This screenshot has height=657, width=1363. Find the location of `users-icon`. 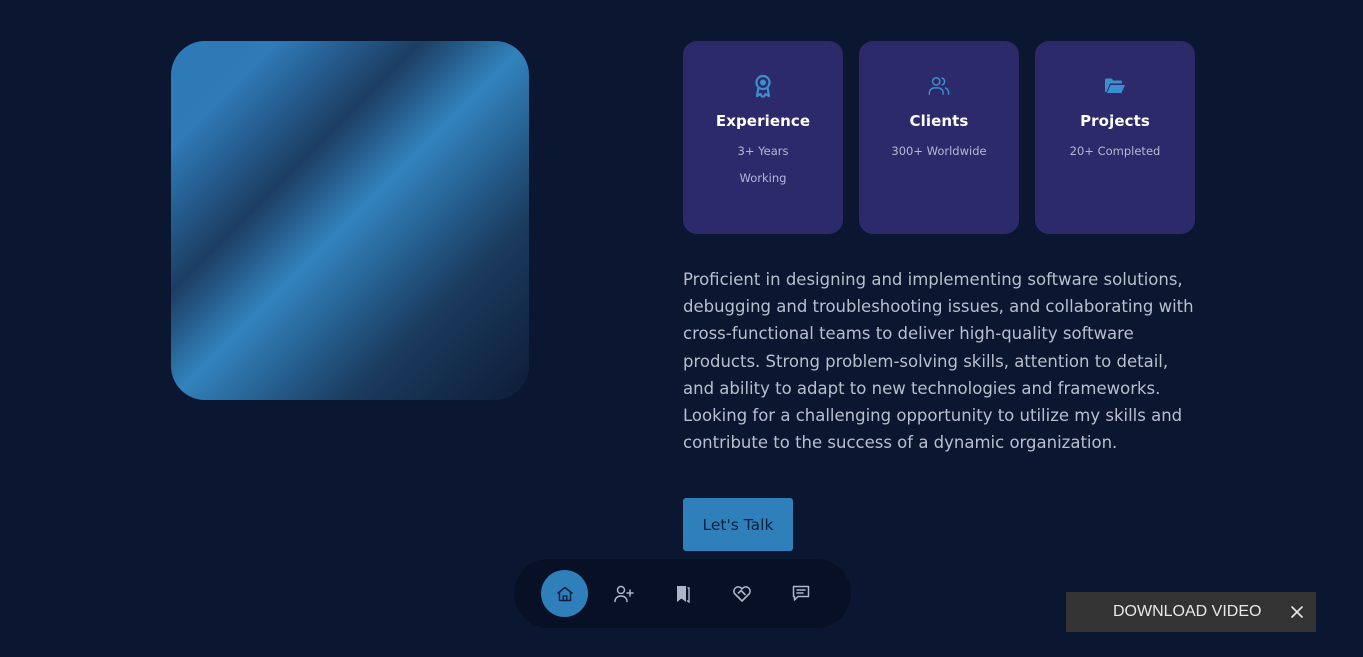

users-icon is located at coordinates (939, 86).